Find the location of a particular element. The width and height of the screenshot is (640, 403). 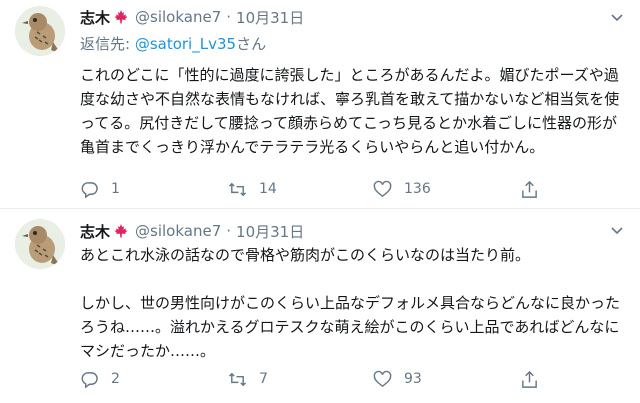

reply-suffix: さん is located at coordinates (251, 44).